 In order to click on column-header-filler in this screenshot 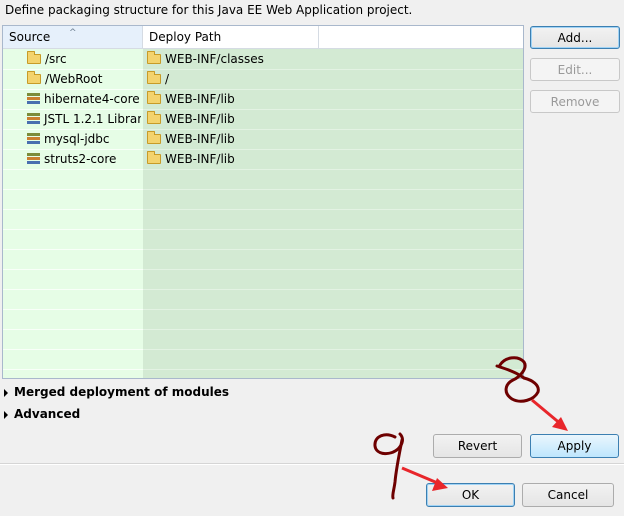, I will do `click(421, 37)`.